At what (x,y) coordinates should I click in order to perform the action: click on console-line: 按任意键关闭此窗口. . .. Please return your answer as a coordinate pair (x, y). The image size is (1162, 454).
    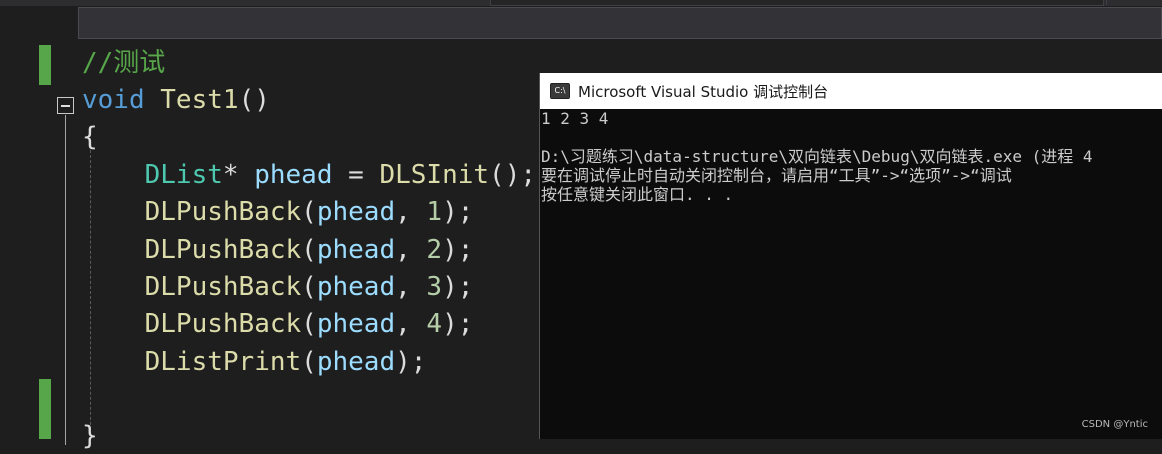
    Looking at the image, I should click on (637, 194).